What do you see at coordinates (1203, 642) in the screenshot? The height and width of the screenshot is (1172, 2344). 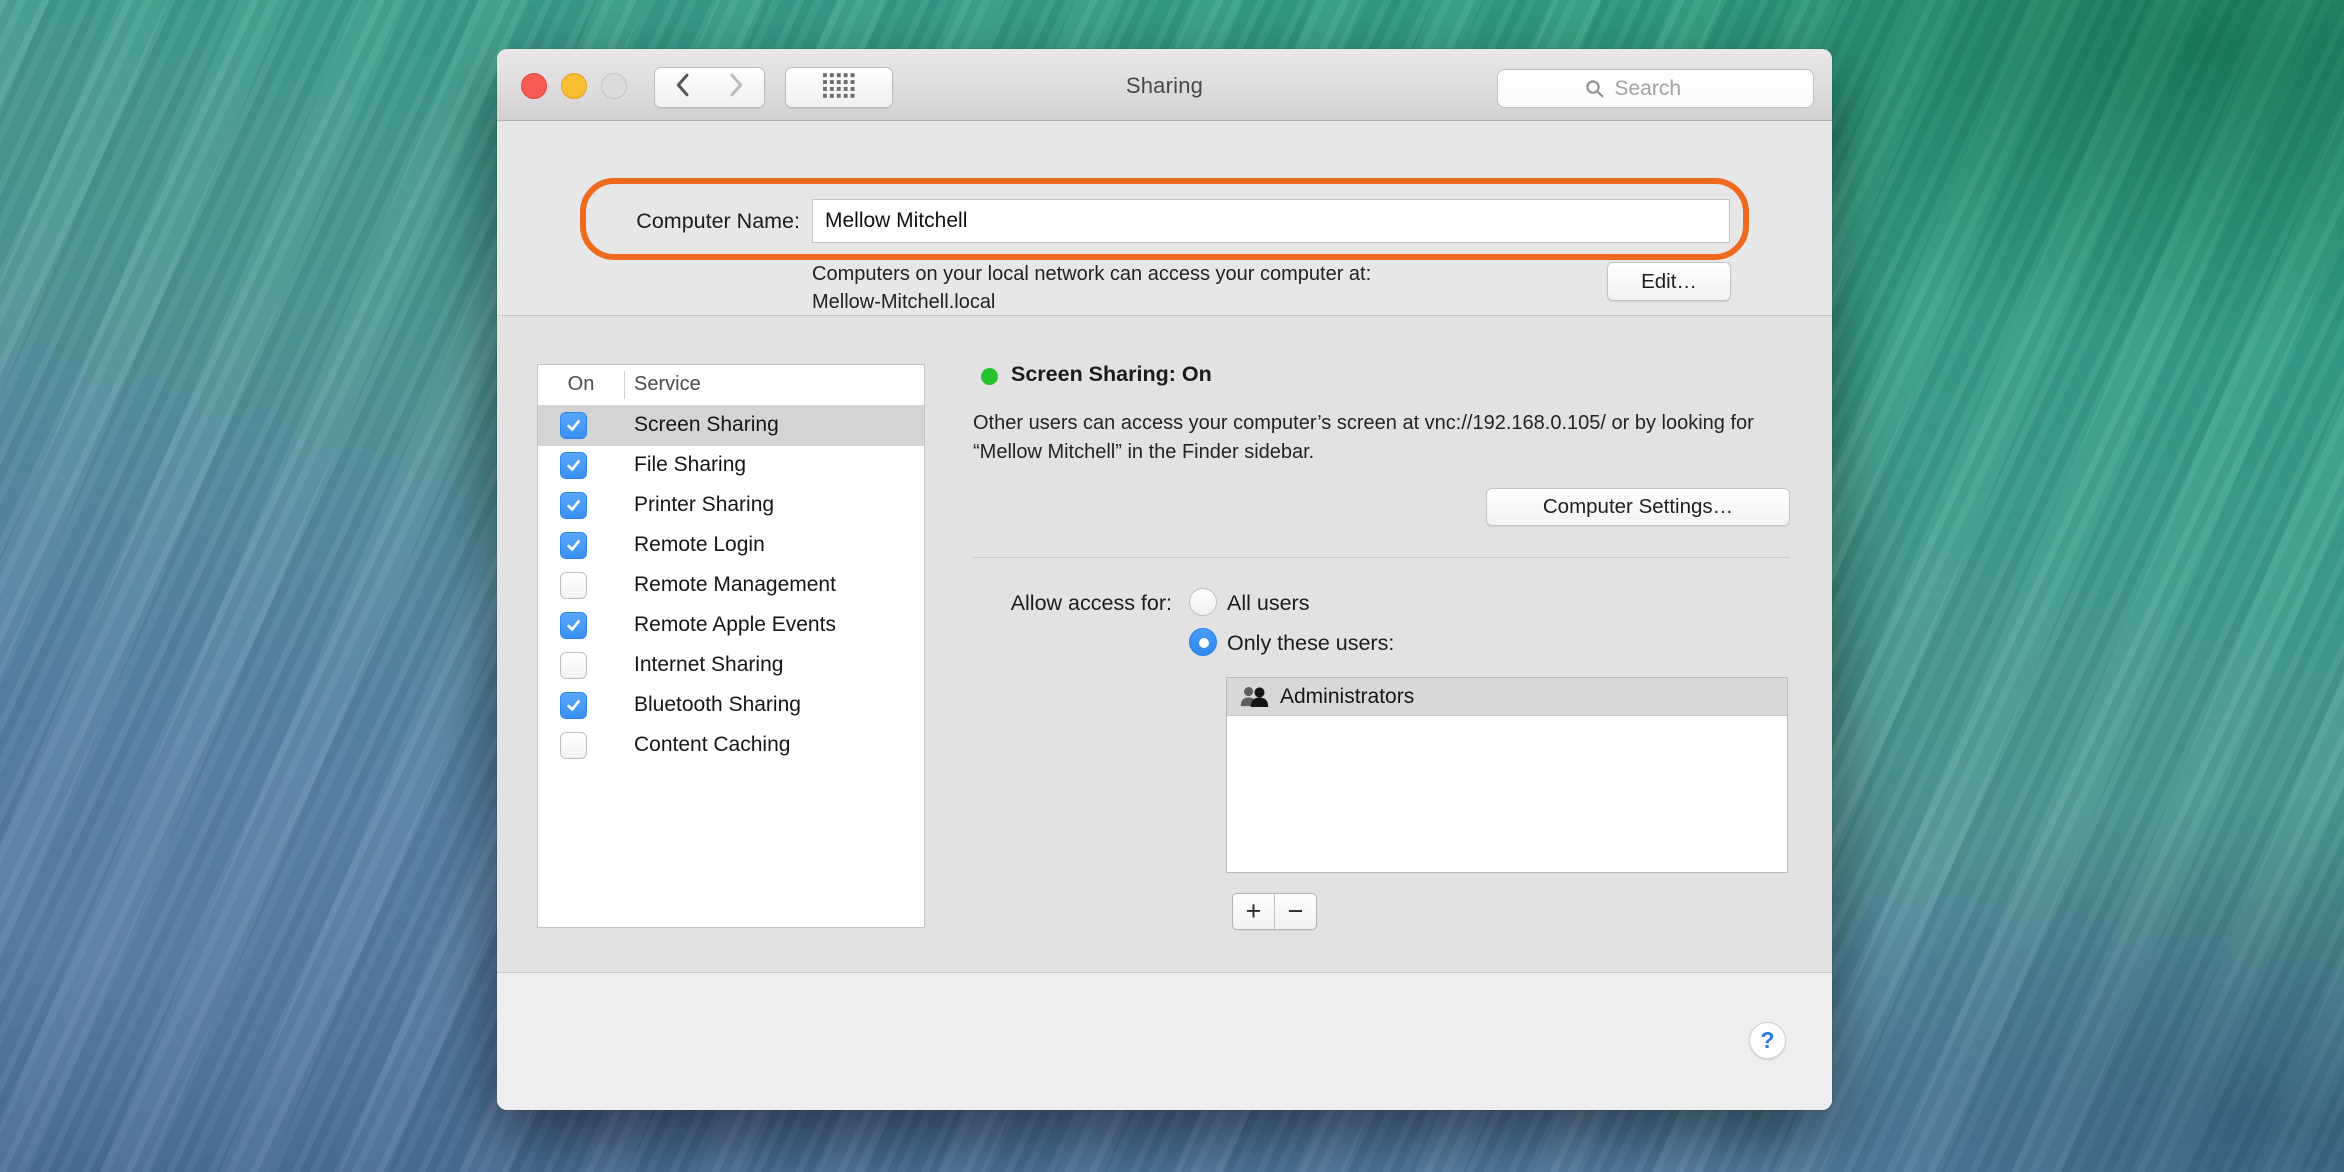 I see `radio-only-these-users` at bounding box center [1203, 642].